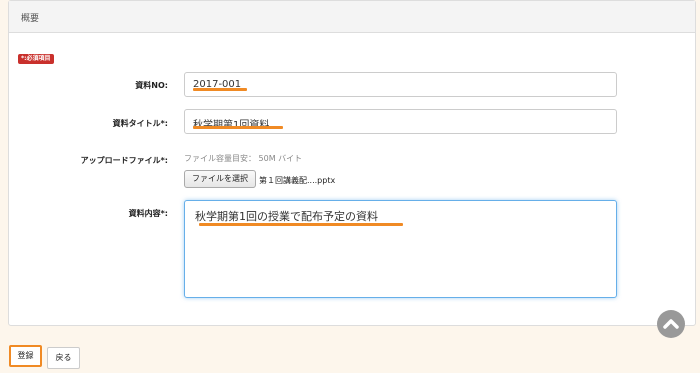 Image resolution: width=700 pixels, height=373 pixels. I want to click on title-input: 秋学期第1回資料, so click(400, 121).